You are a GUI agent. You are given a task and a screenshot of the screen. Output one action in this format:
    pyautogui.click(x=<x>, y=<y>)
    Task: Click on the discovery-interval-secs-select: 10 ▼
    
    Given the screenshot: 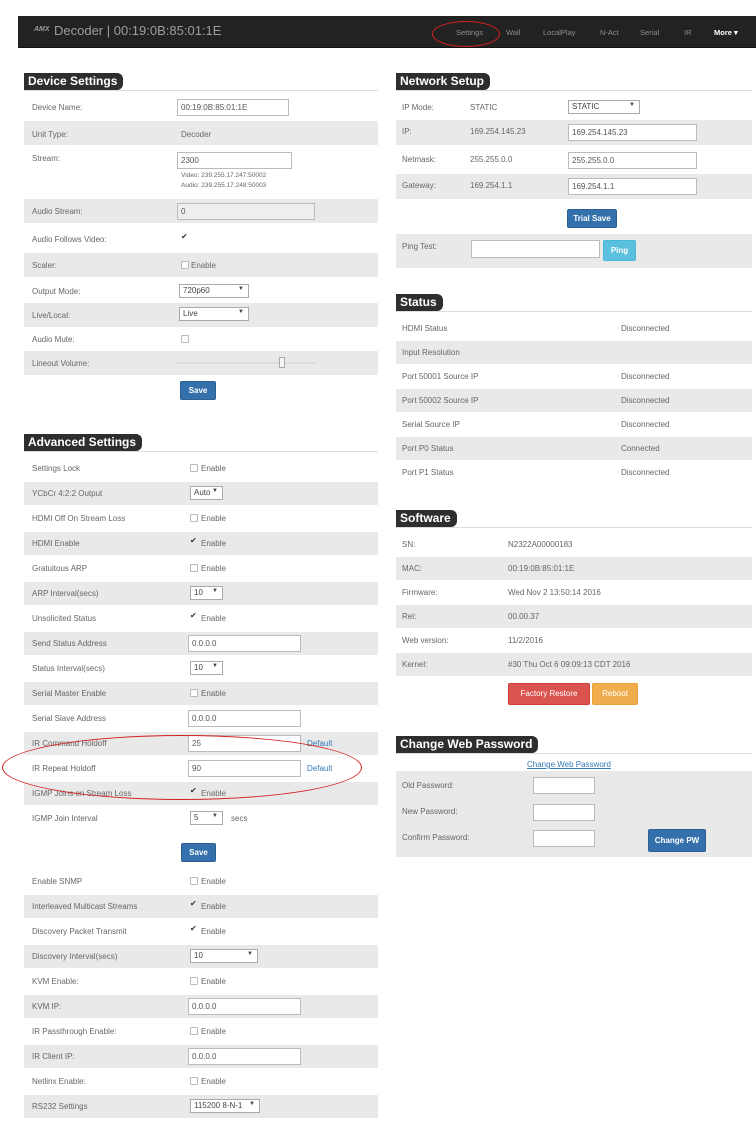 What is the action you would take?
    pyautogui.click(x=224, y=956)
    